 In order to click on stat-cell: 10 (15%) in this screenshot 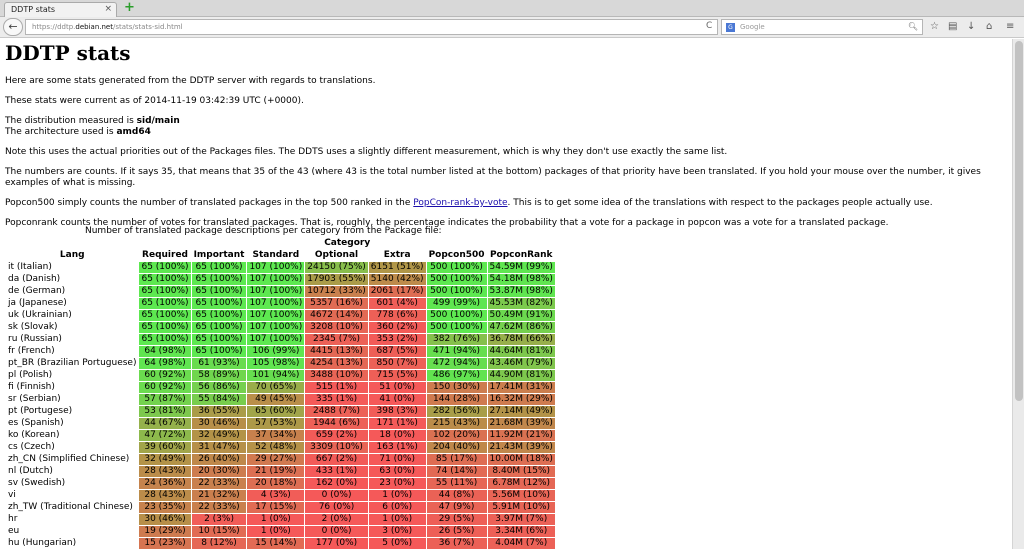, I will do `click(219, 531)`.